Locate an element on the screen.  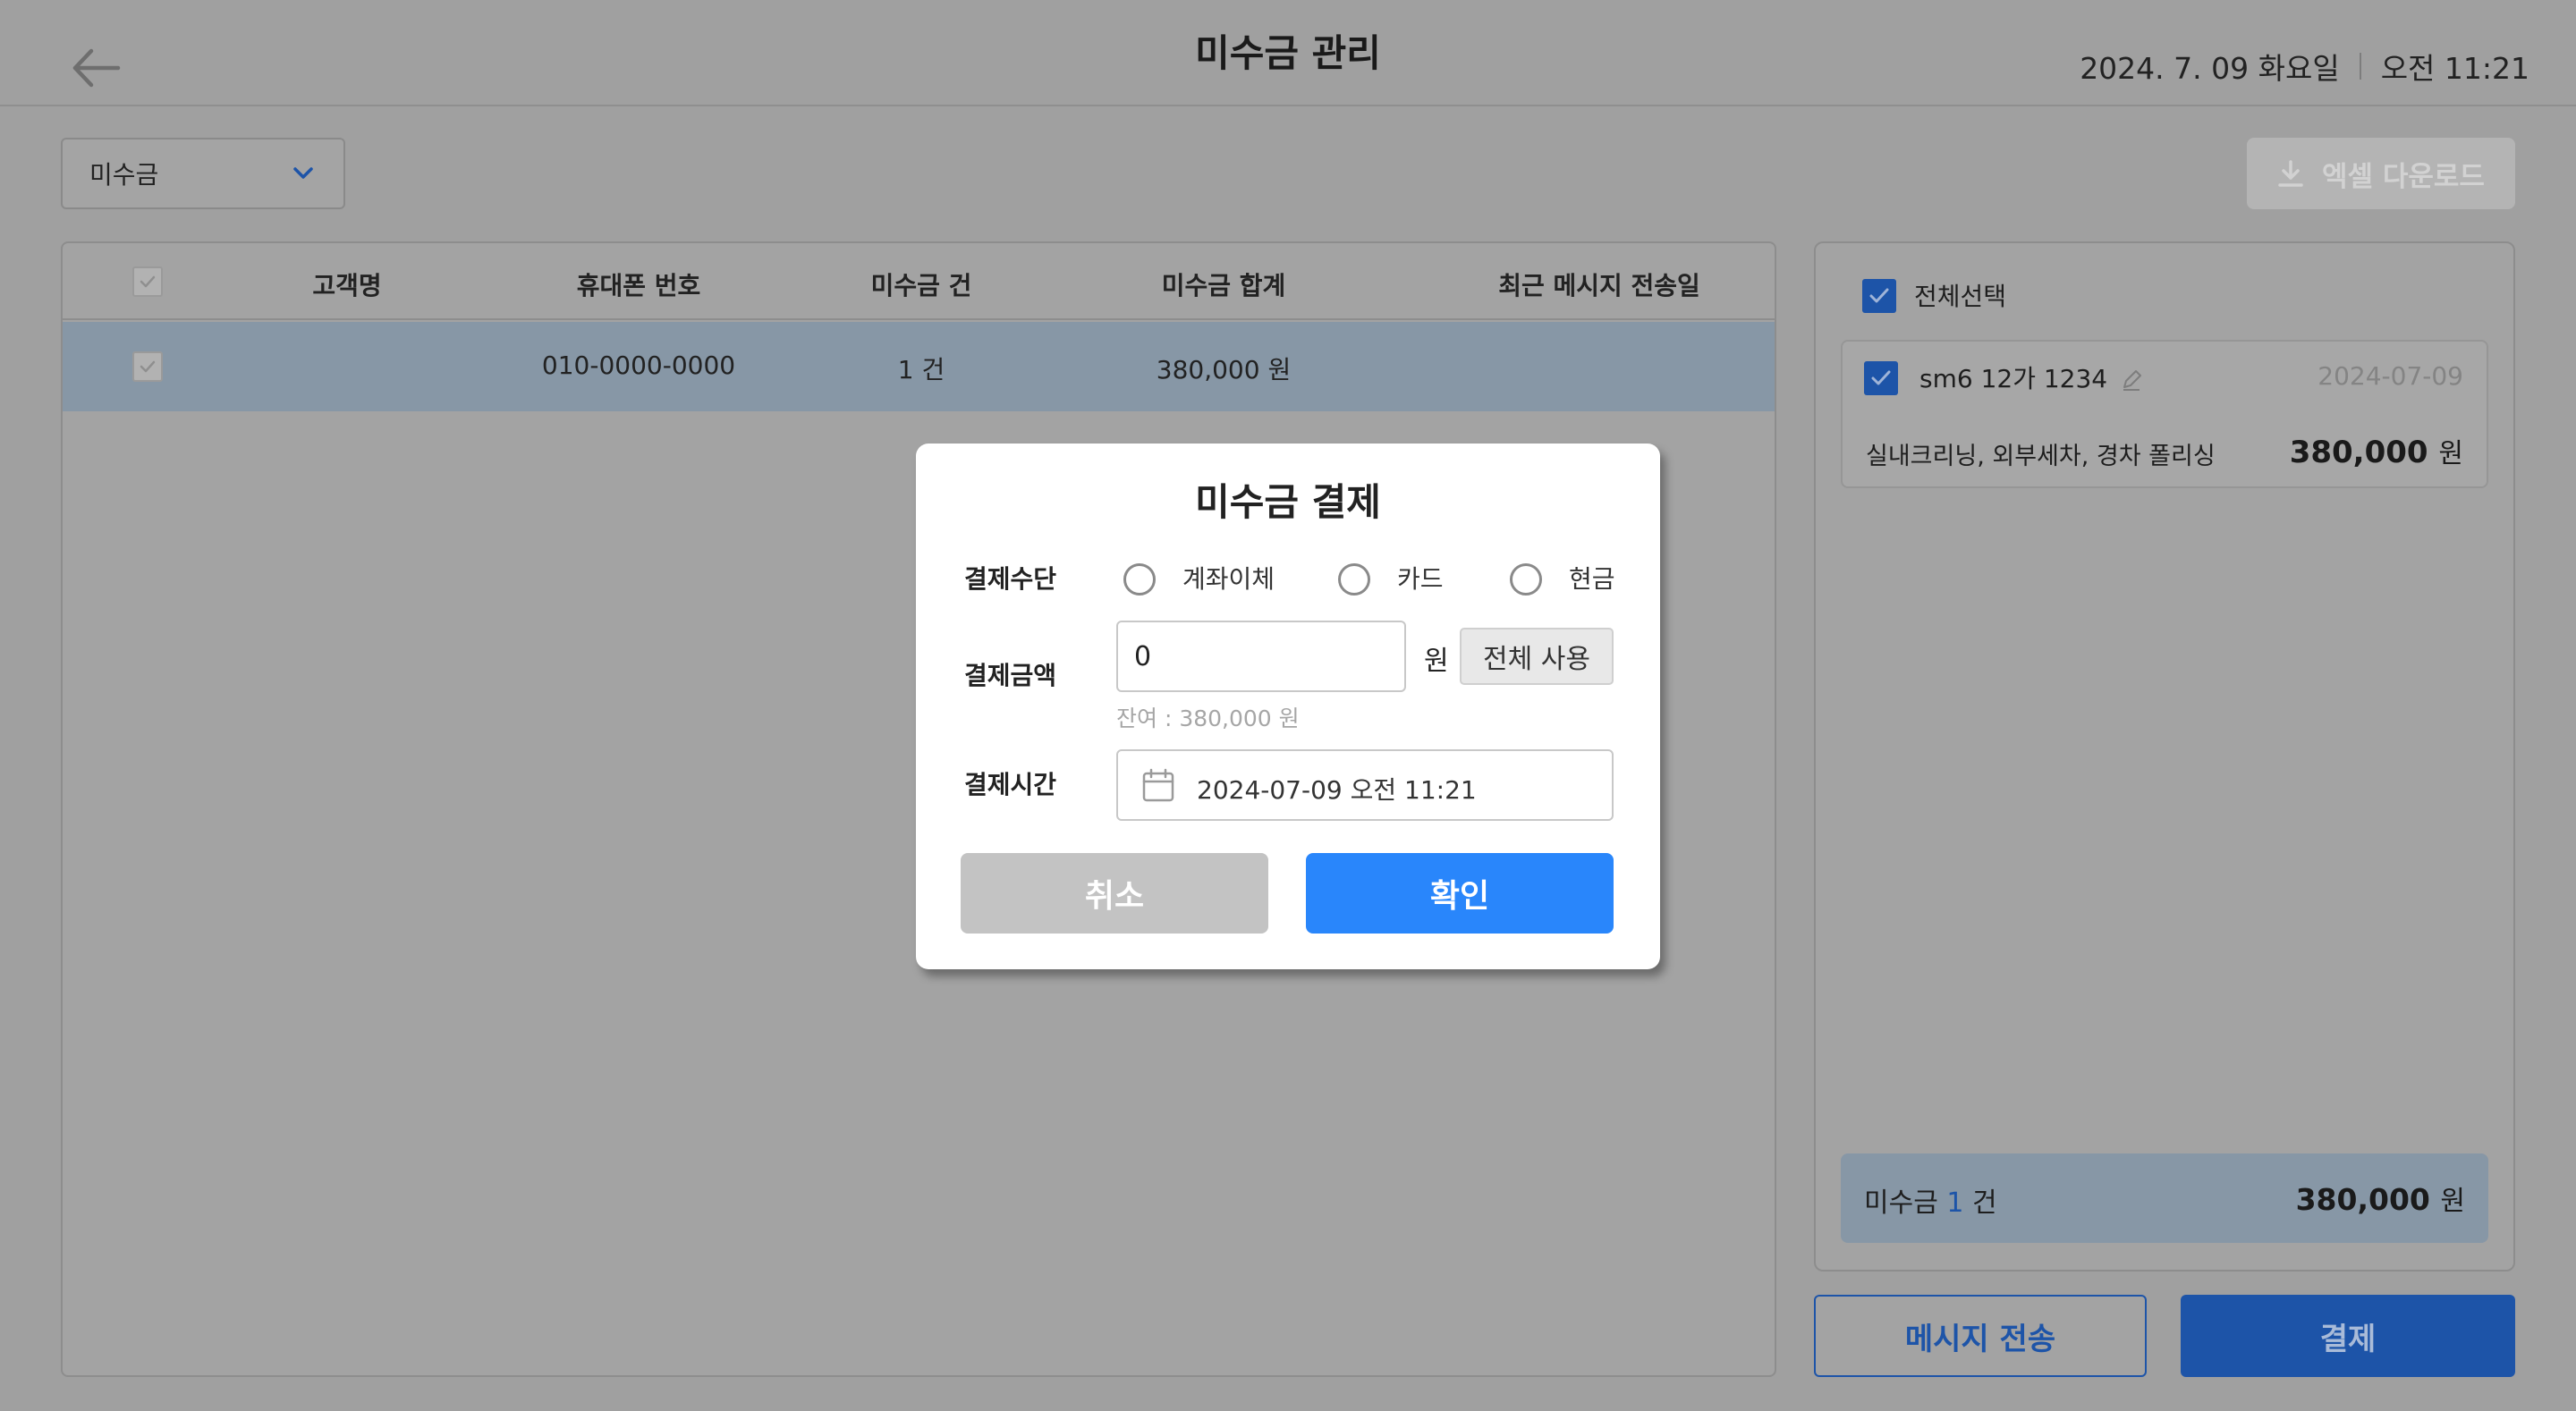
column-customer-name: 고객명 is located at coordinates (347, 286).